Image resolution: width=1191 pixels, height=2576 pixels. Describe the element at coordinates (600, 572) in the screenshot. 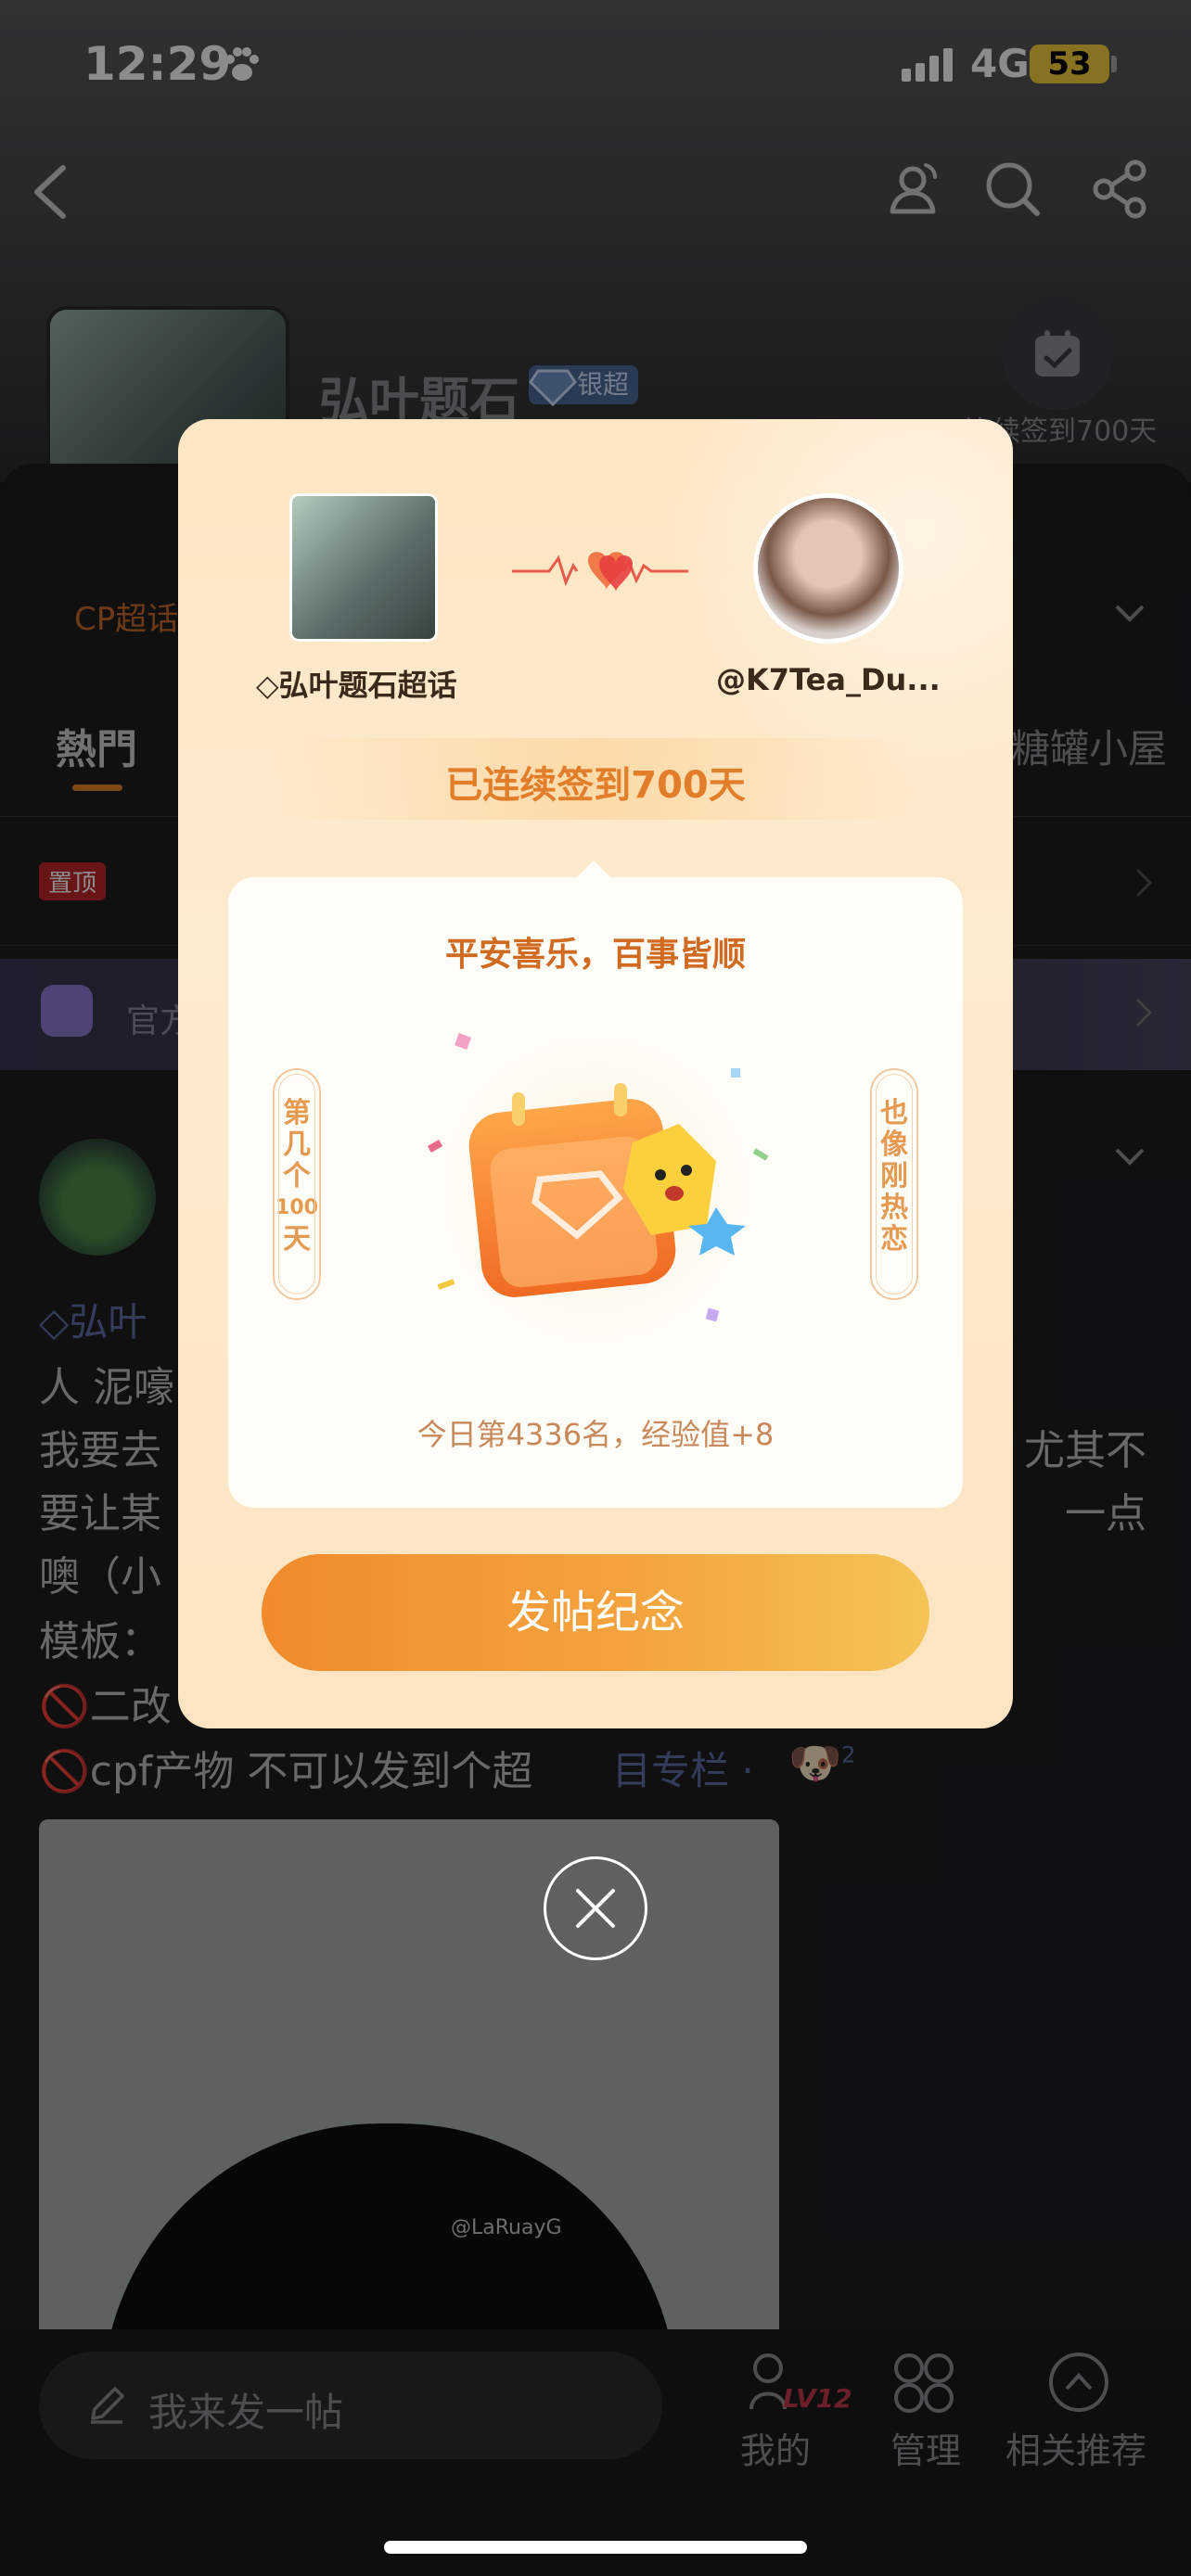

I see `heartbeat-hearts-icon` at that location.